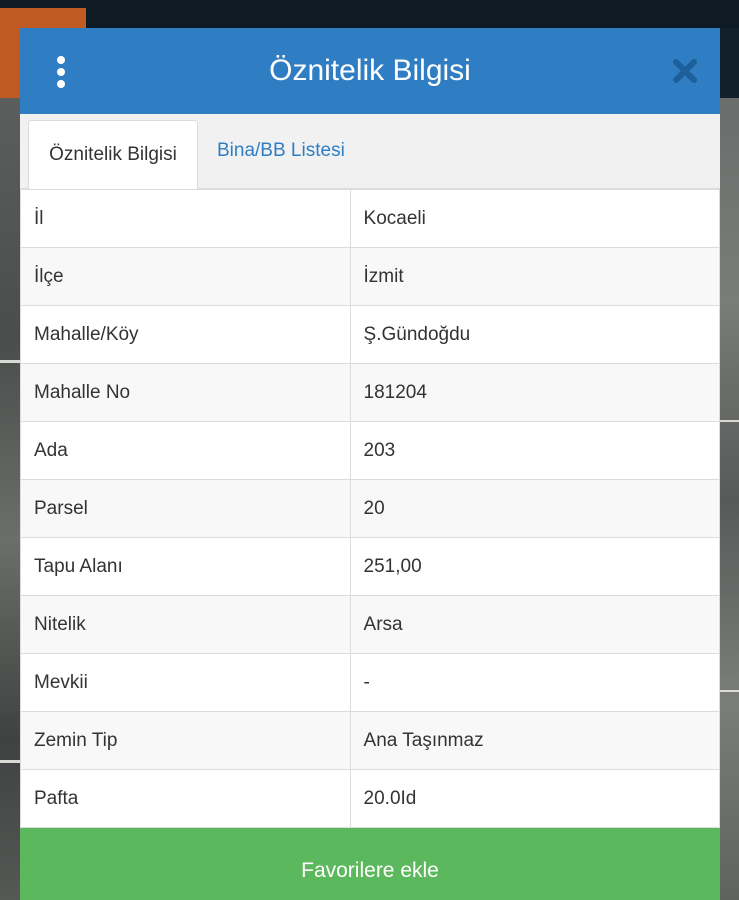  Describe the element at coordinates (534, 334) in the screenshot. I see `attribute-value: Ş.Gündoğdu` at that location.